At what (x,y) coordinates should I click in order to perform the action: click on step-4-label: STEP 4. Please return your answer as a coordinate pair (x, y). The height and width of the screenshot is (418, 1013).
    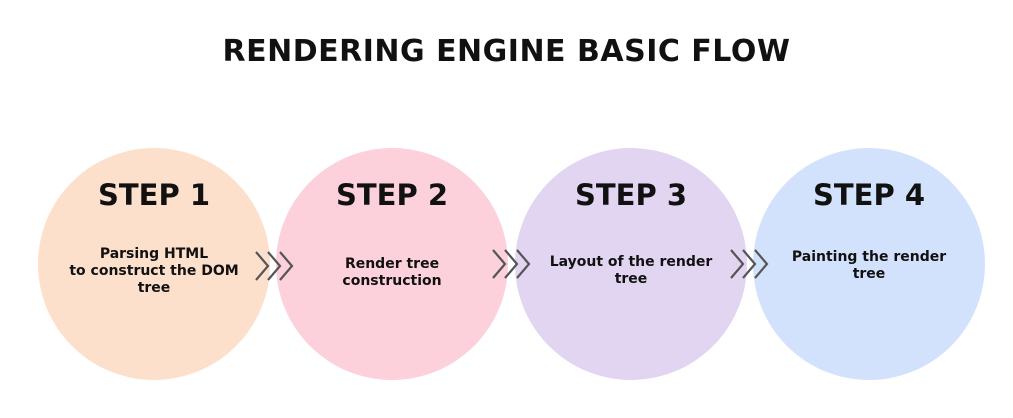
    Looking at the image, I should click on (868, 195).